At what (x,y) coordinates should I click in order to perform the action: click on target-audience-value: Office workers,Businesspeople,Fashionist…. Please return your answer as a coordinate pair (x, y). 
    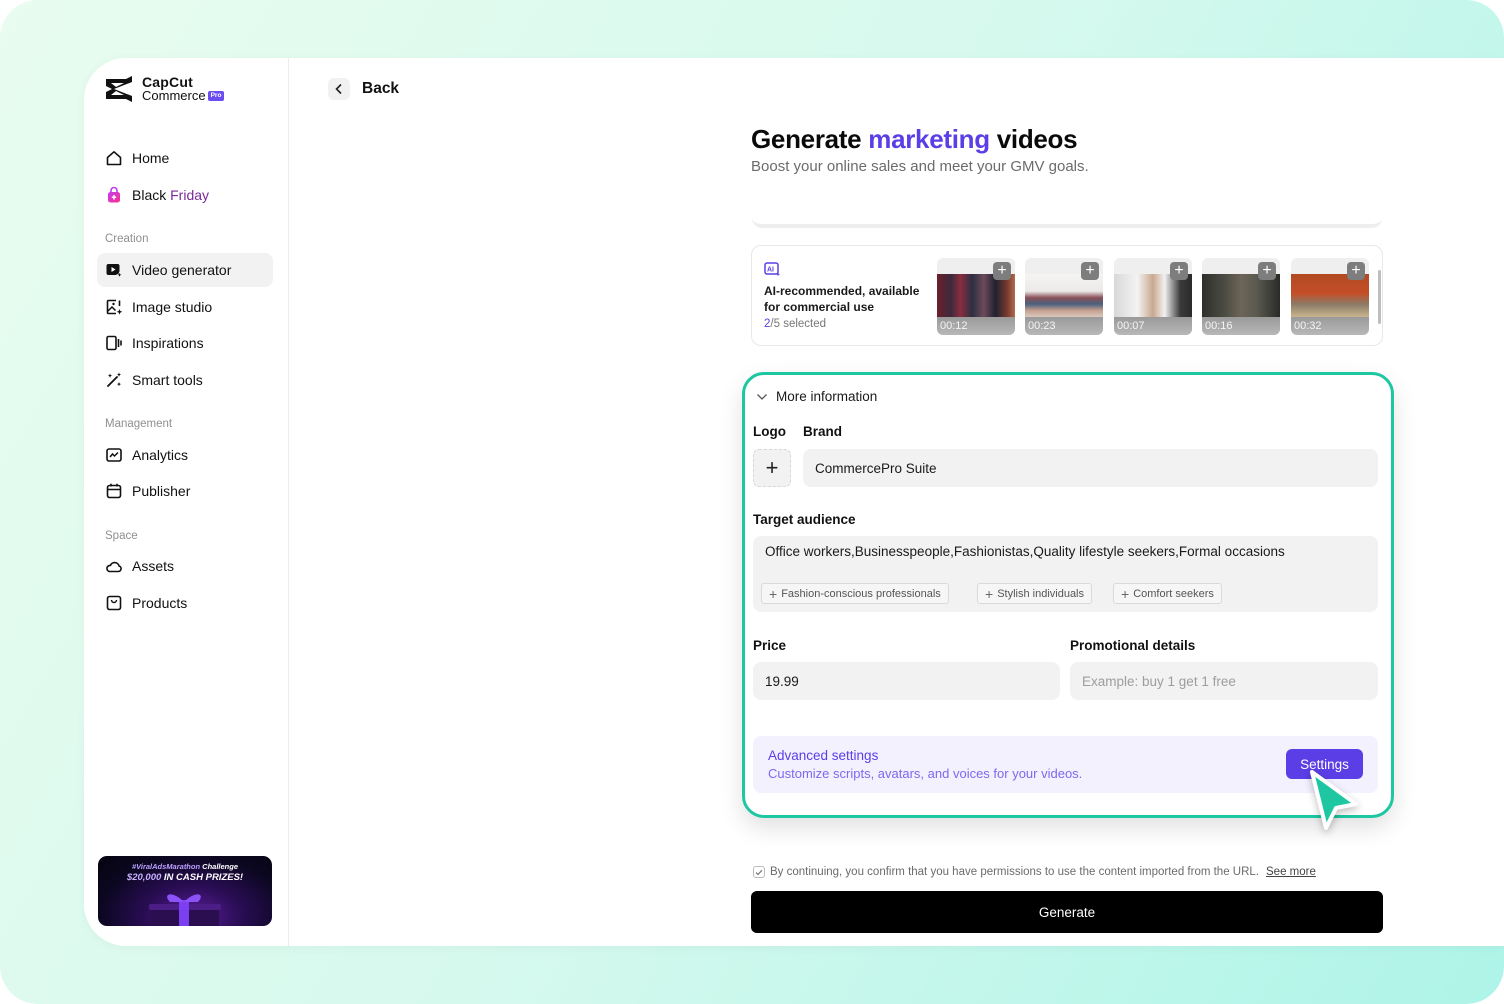
    Looking at the image, I should click on (1025, 551).